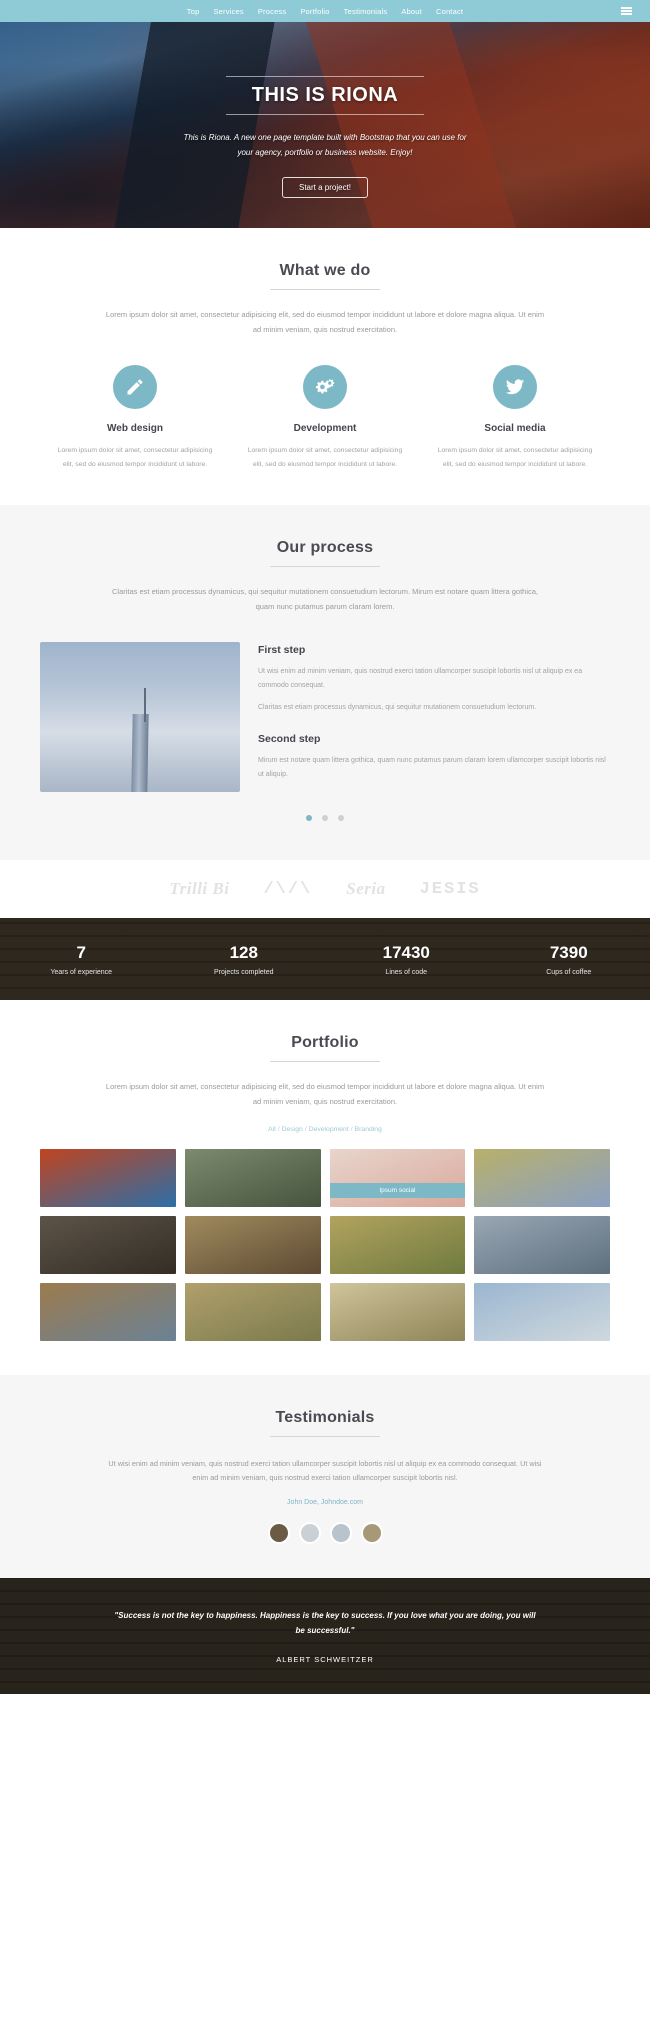 Image resolution: width=650 pixels, height=2021 pixels. What do you see at coordinates (325, 95) in the screenshot?
I see `page-title: THIS IS RIONA` at bounding box center [325, 95].